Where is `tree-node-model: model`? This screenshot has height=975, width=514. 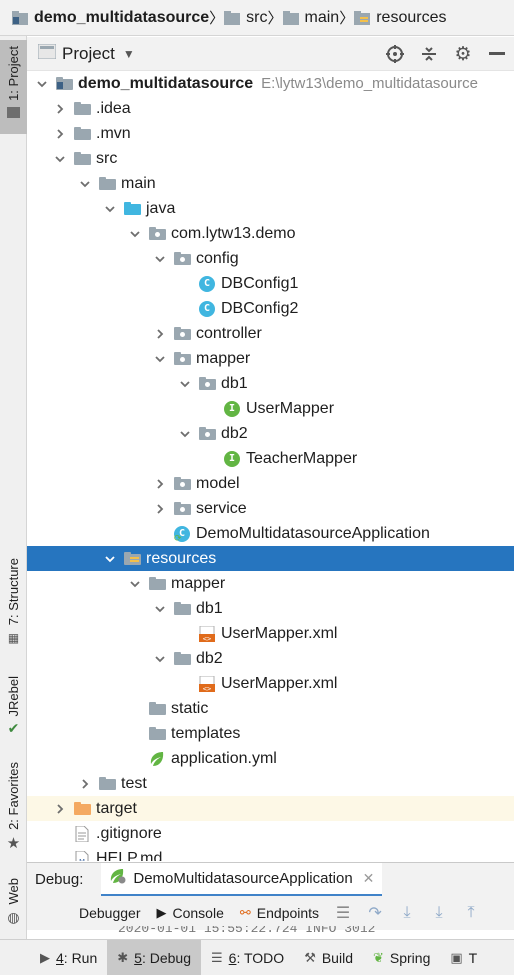
tree-node-model: model is located at coordinates (270, 483).